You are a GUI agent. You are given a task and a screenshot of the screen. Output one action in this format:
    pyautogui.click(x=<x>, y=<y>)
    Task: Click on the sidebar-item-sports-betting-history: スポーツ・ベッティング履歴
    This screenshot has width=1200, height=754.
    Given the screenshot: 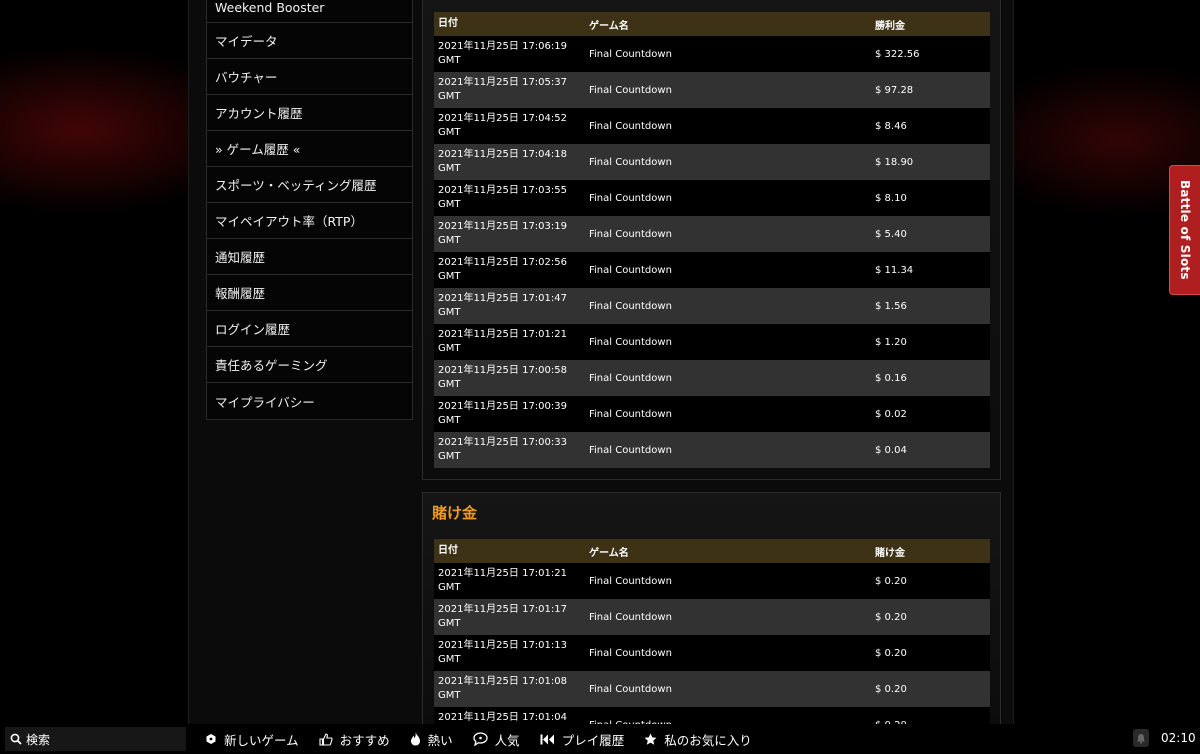 What is the action you would take?
    pyautogui.click(x=309, y=185)
    